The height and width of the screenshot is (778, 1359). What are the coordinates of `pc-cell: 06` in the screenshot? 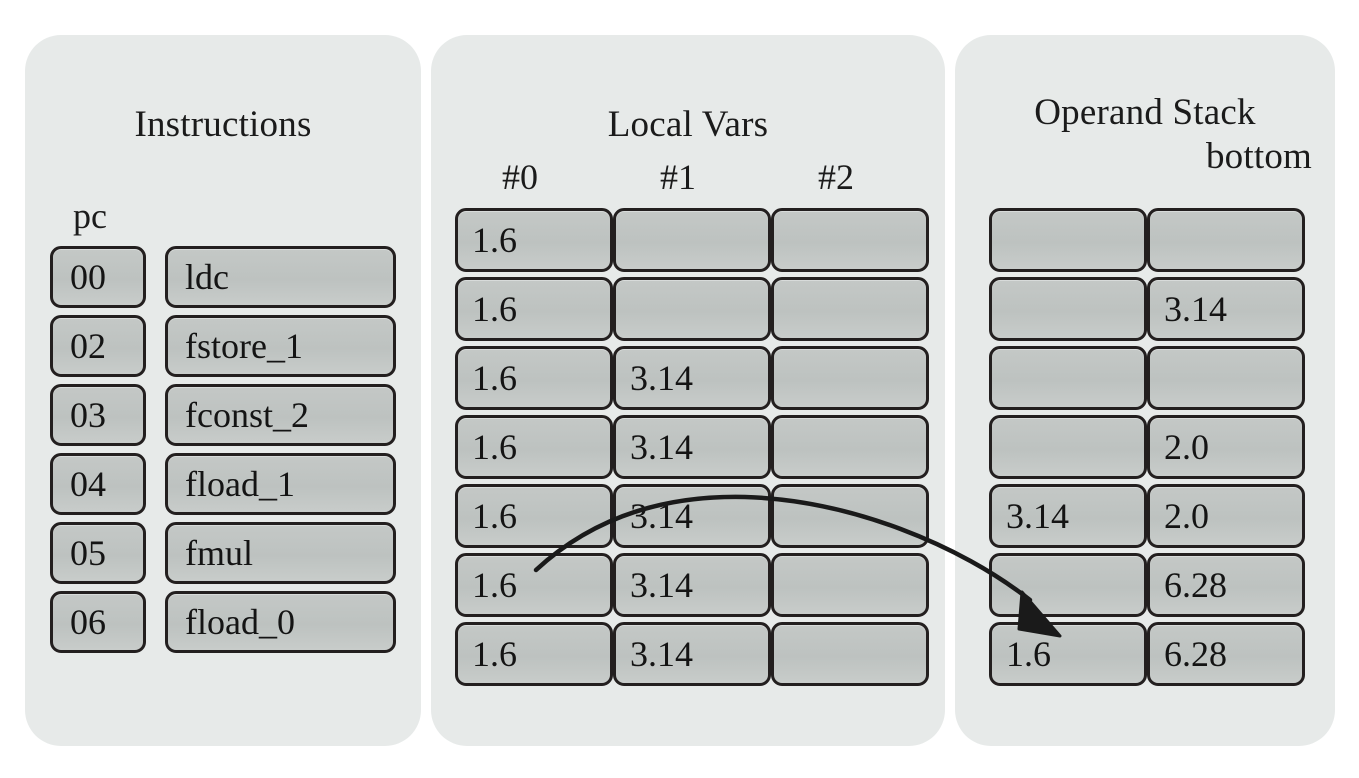 It's located at (98, 622).